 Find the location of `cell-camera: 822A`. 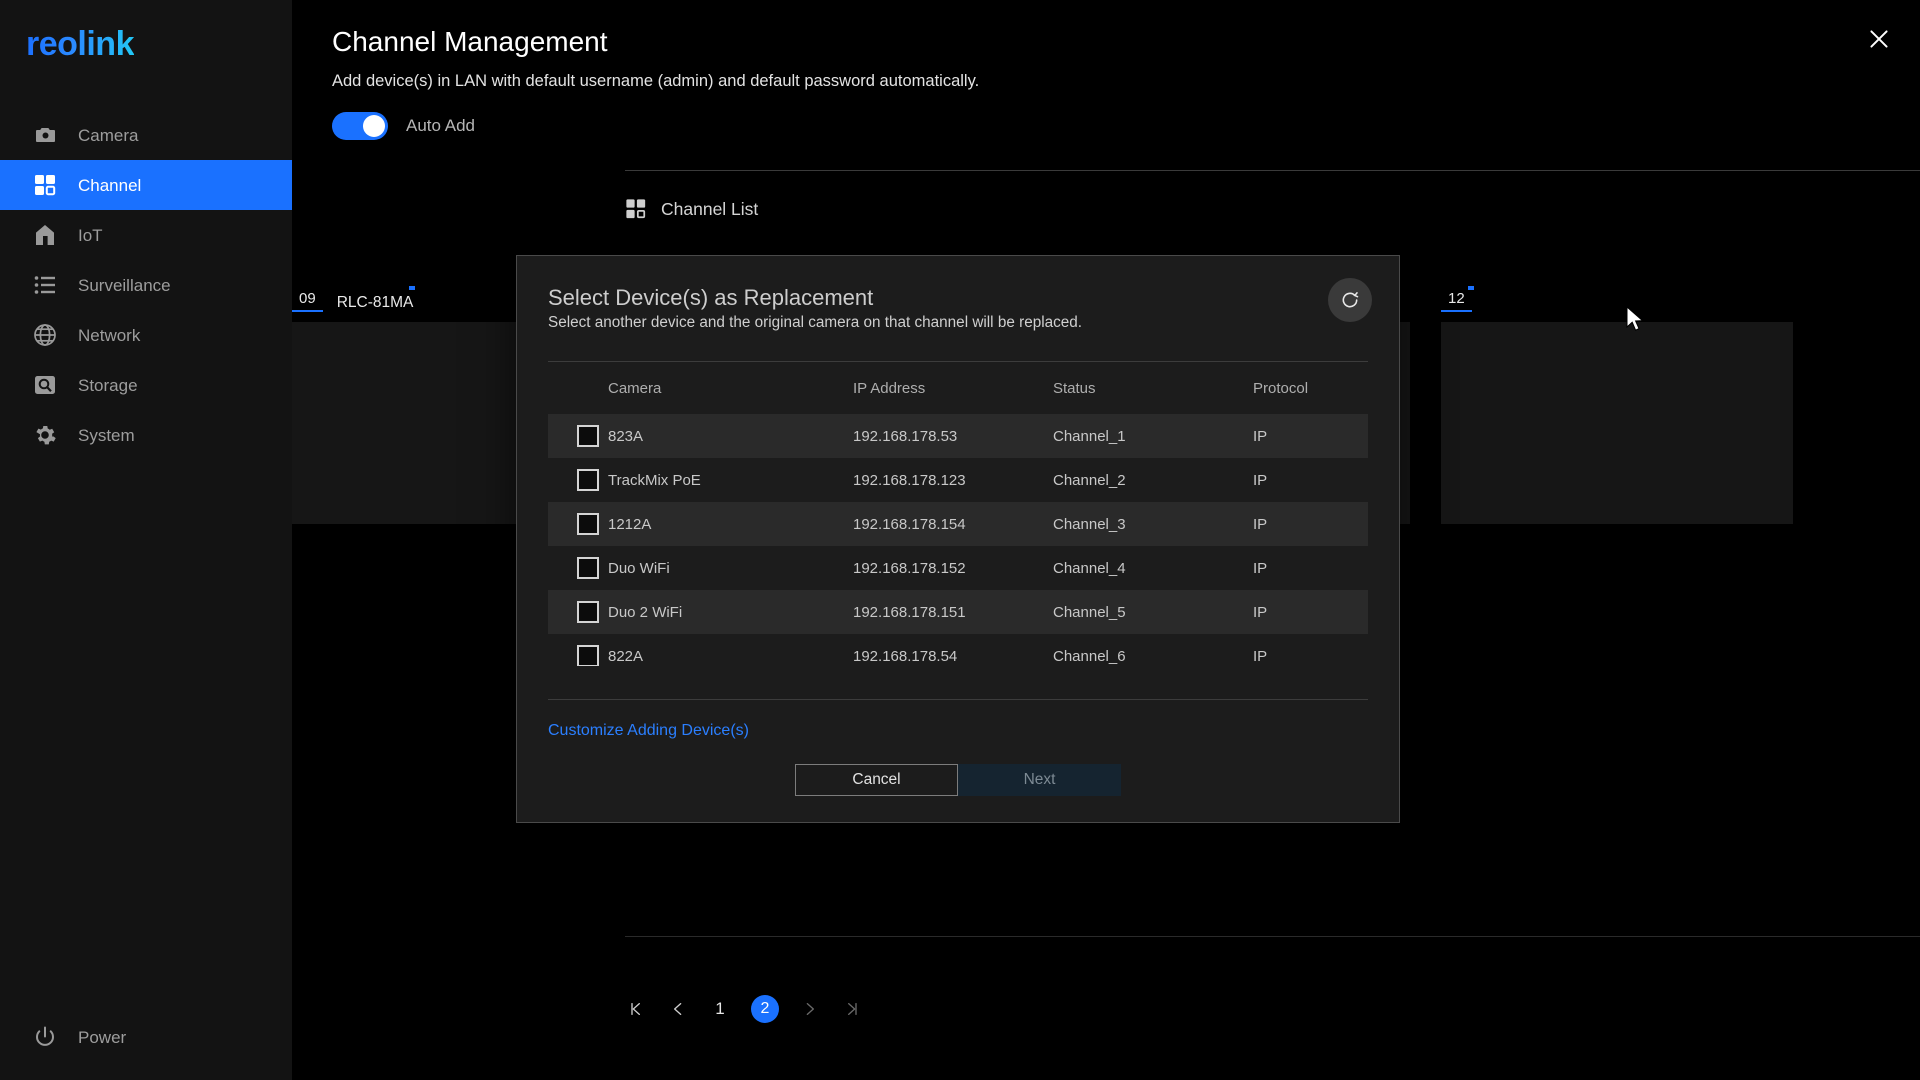

cell-camera: 822A is located at coordinates (626, 656).